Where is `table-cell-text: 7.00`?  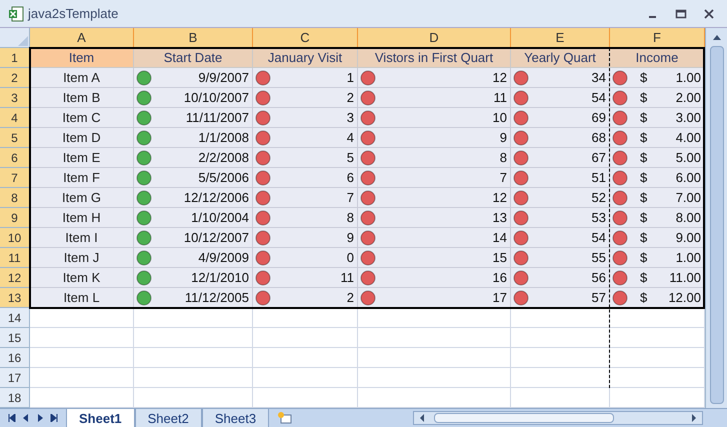 table-cell-text: 7.00 is located at coordinates (688, 197).